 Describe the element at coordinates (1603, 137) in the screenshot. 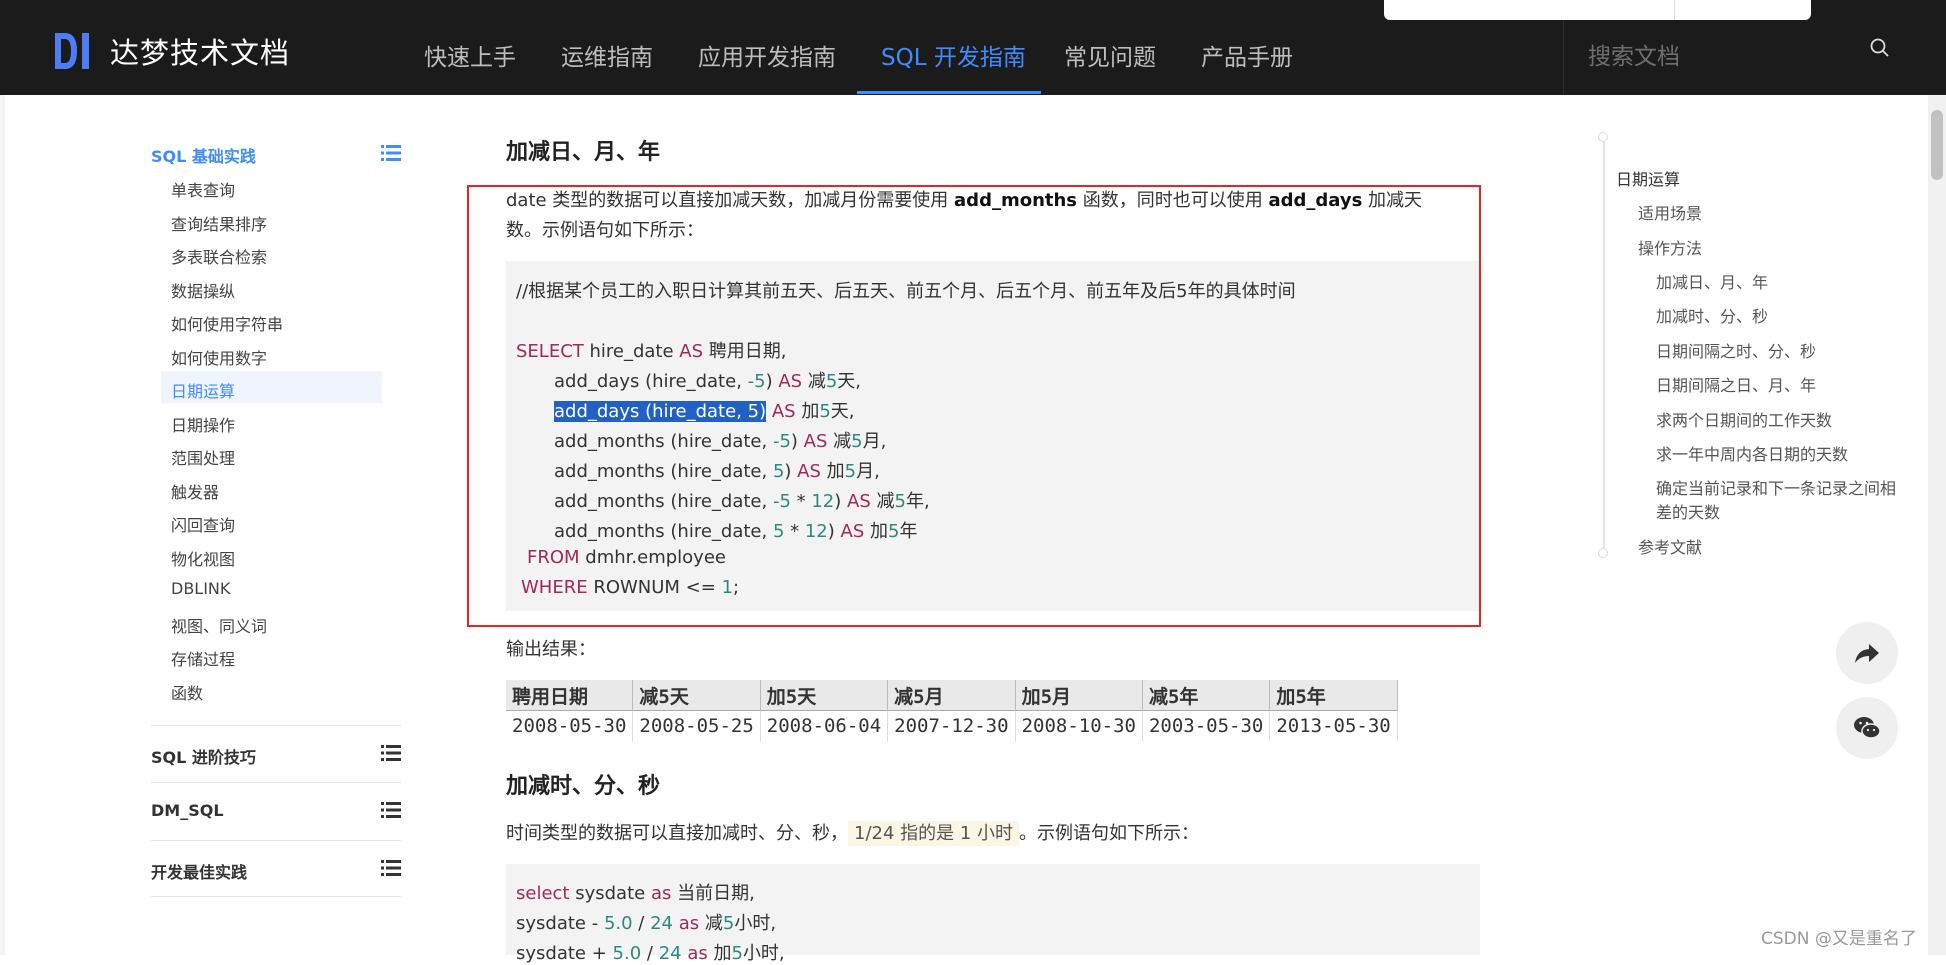

I see `toc-start-dot` at that location.